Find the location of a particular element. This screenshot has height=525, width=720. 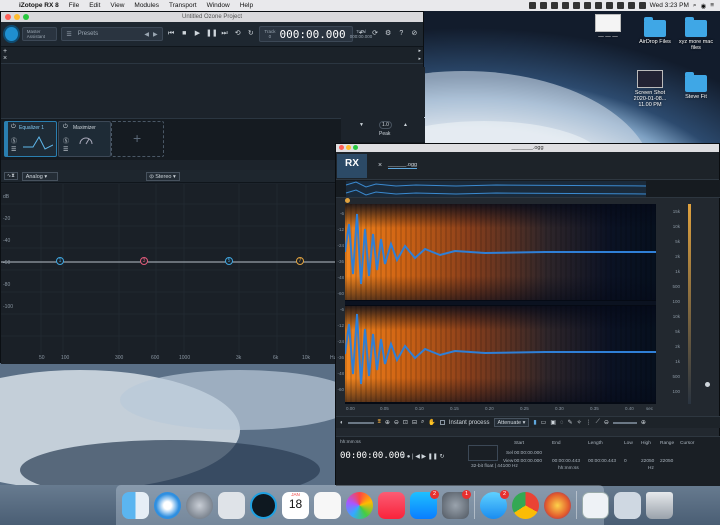

eq-node-5: 5 is located at coordinates (229, 261).